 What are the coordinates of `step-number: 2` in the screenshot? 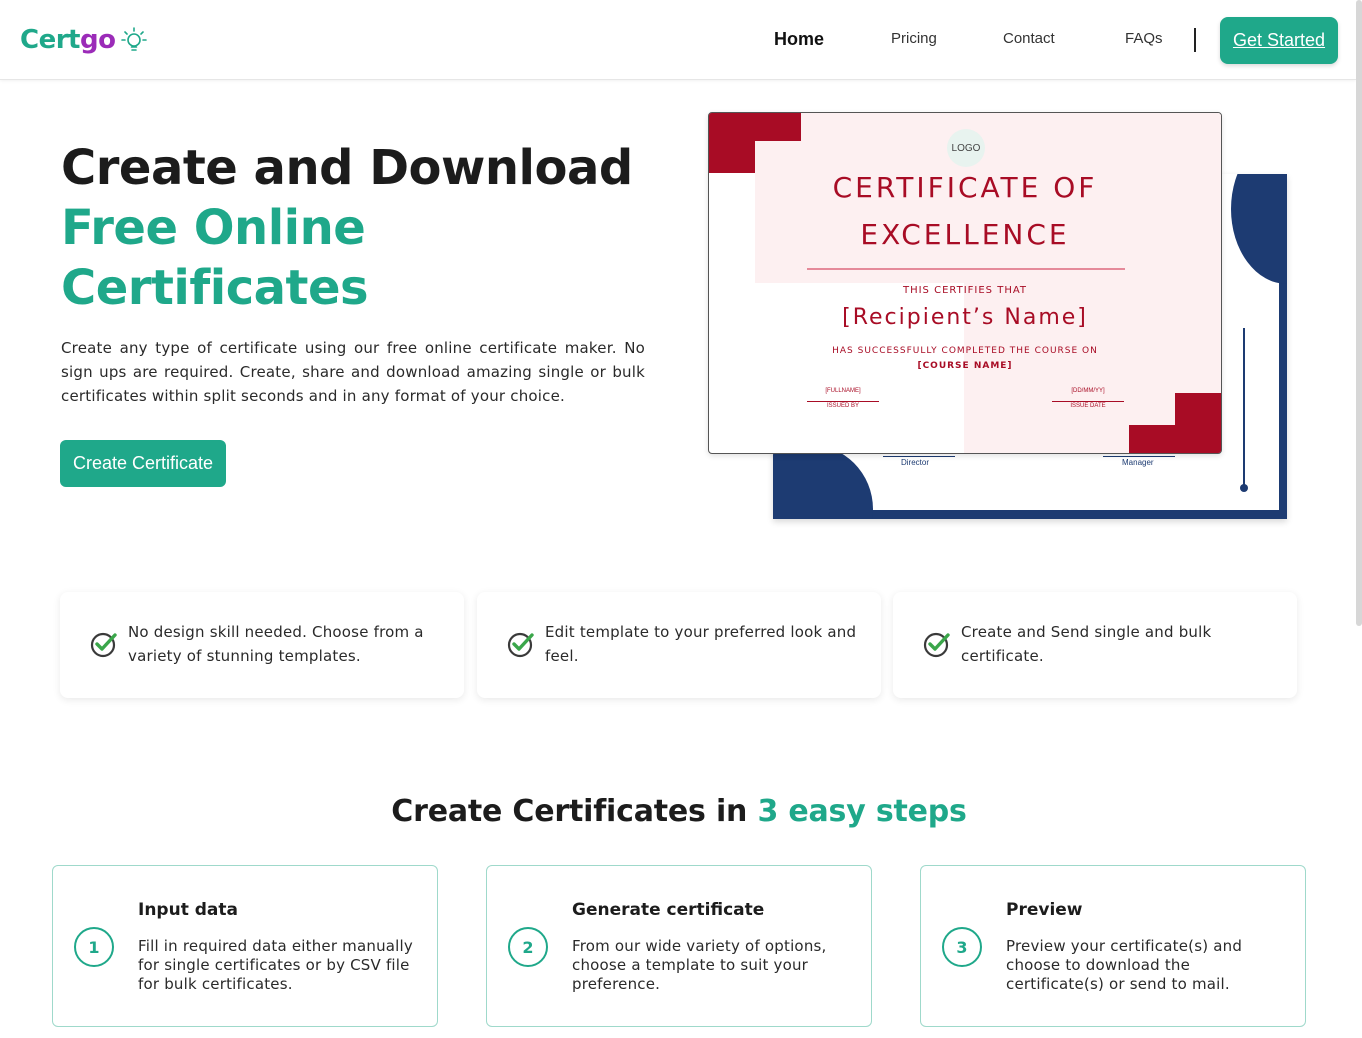 It's located at (528, 947).